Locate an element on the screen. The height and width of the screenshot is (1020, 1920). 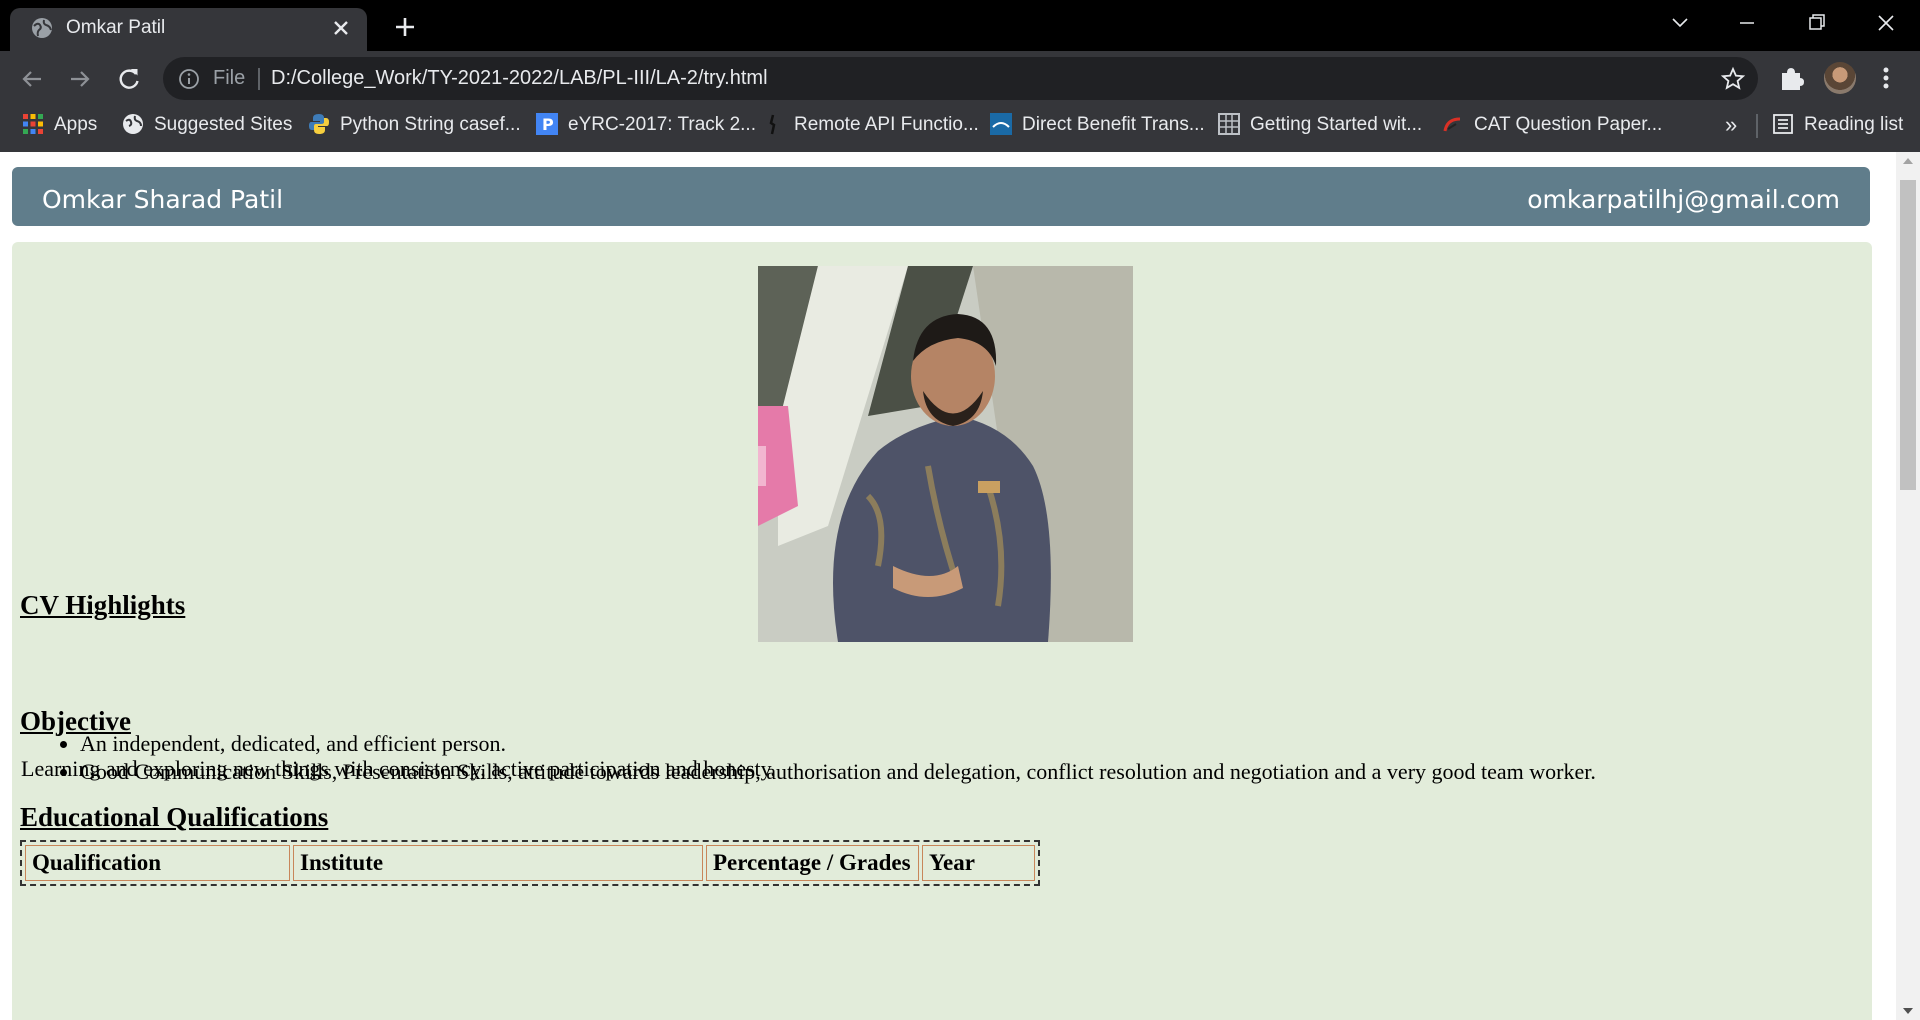
scroll-thumb is located at coordinates (1908, 335).